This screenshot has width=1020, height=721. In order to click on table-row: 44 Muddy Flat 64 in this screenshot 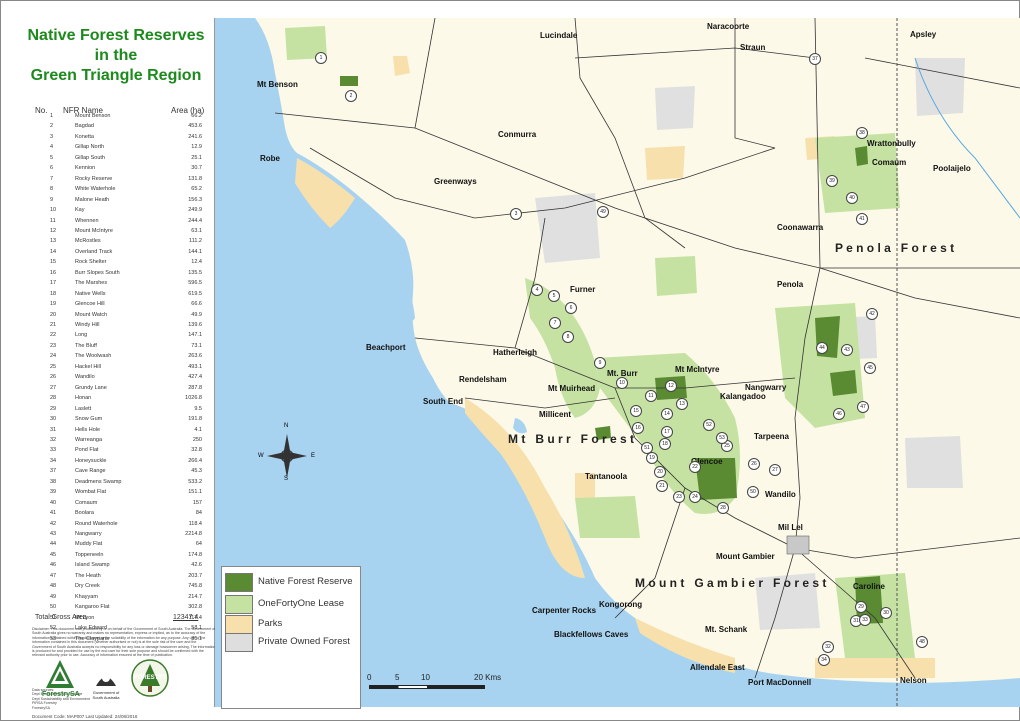, I will do `click(116, 546)`.